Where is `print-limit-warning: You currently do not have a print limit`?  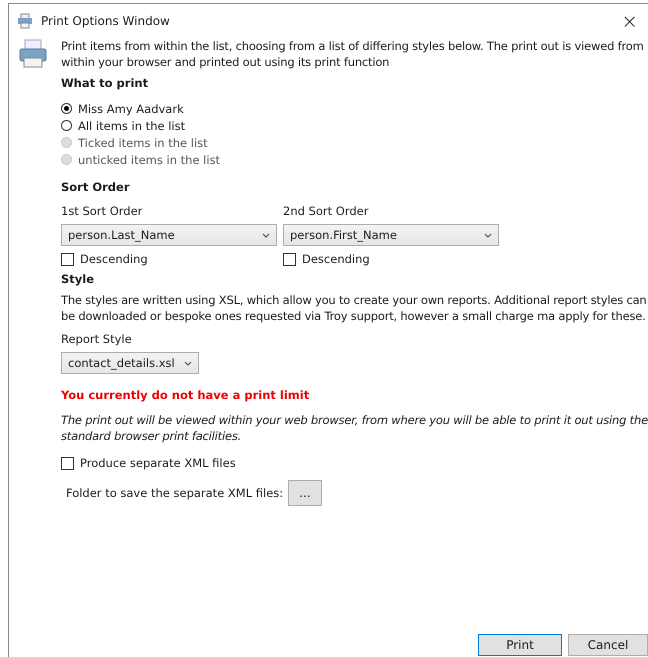
print-limit-warning: You currently do not have a print limit is located at coordinates (185, 395).